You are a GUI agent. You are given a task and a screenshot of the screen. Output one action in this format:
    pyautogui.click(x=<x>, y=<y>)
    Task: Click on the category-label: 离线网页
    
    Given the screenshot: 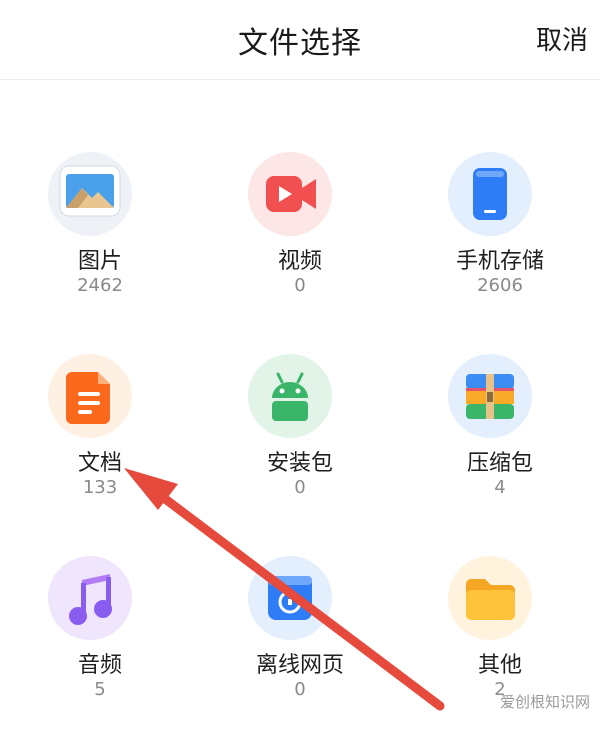 What is the action you would take?
    pyautogui.click(x=299, y=665)
    